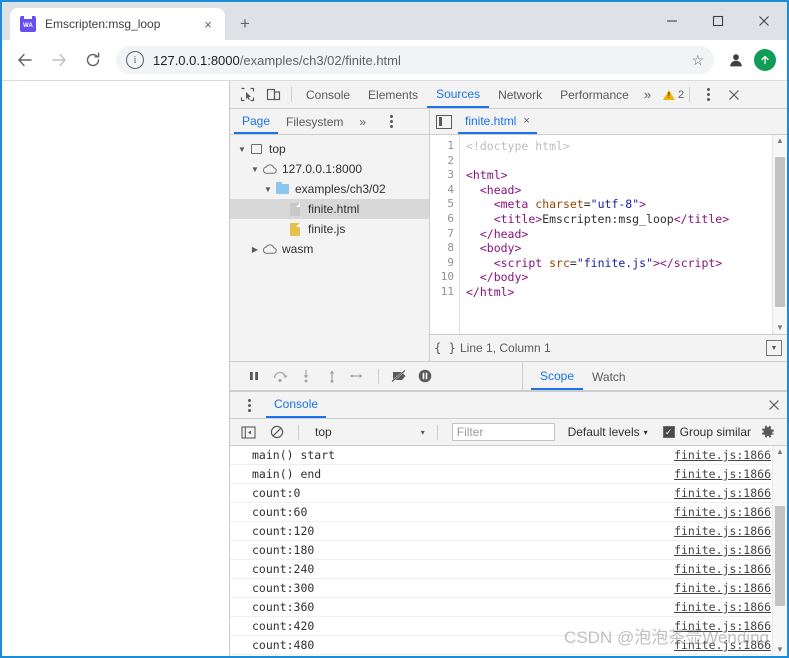  What do you see at coordinates (734, 95) in the screenshot?
I see `close-devtools-icon` at bounding box center [734, 95].